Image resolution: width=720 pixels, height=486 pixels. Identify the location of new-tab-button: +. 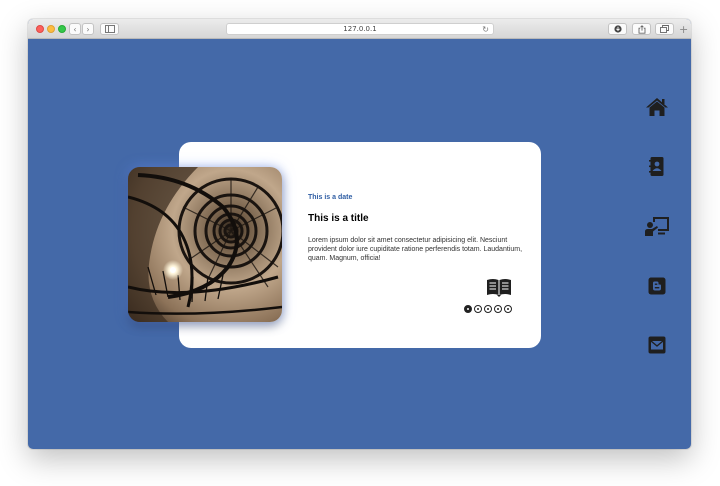
(683, 29).